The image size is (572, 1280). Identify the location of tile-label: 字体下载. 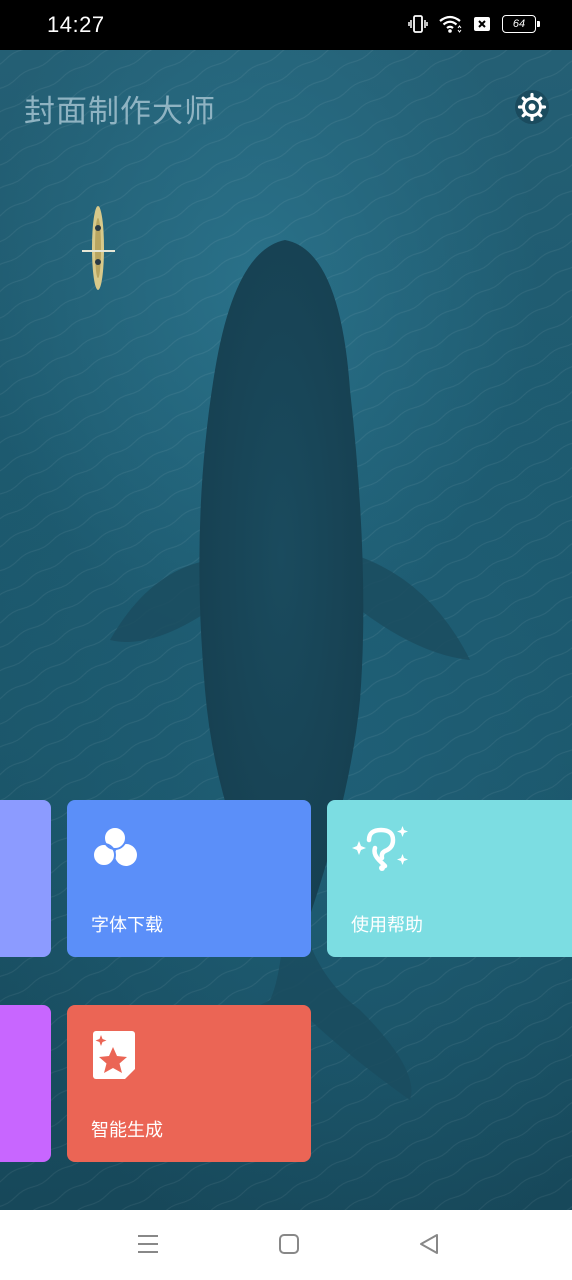
(127, 925).